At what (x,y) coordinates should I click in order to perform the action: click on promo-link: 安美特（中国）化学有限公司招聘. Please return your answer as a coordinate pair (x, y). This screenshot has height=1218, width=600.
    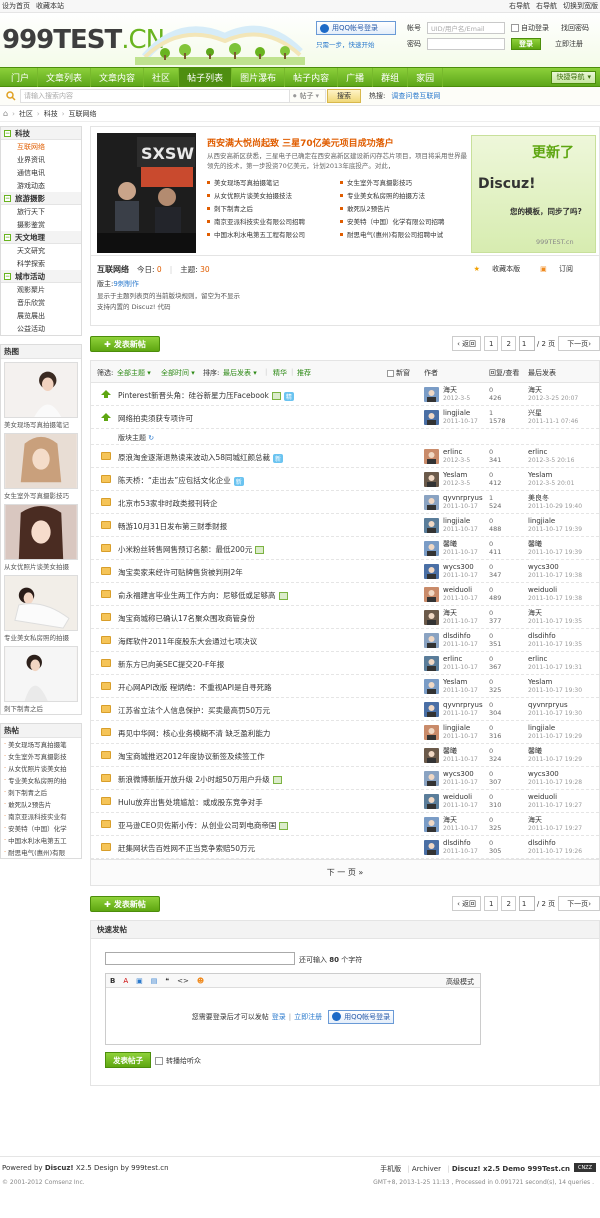
    Looking at the image, I should click on (404, 221).